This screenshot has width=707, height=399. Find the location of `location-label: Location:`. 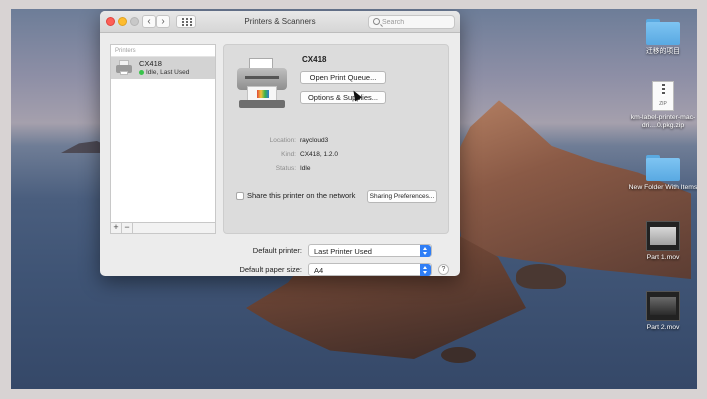

location-label: Location: is located at coordinates (282, 140).